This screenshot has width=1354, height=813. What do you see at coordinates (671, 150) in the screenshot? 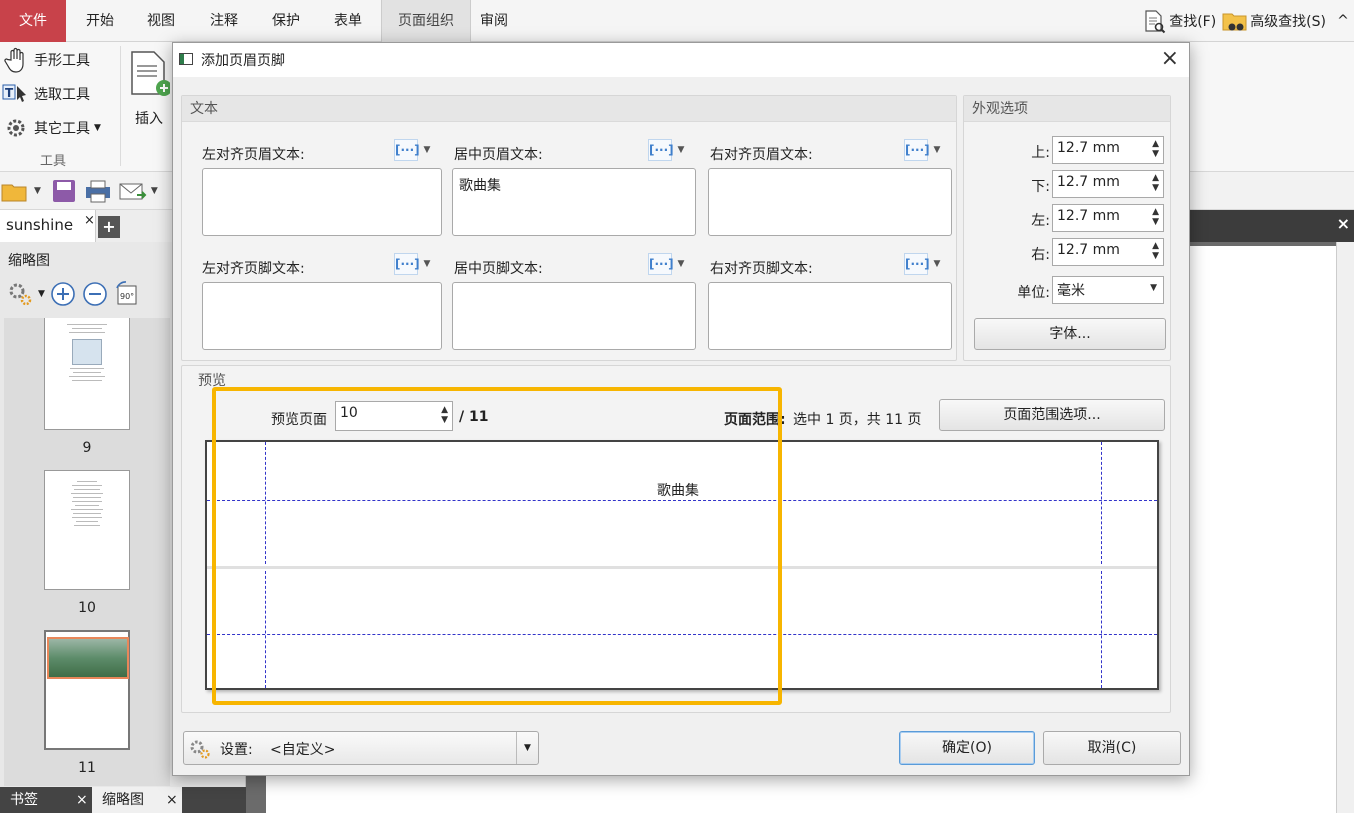
I see `center-header-insert-button: [···] ▼` at bounding box center [671, 150].